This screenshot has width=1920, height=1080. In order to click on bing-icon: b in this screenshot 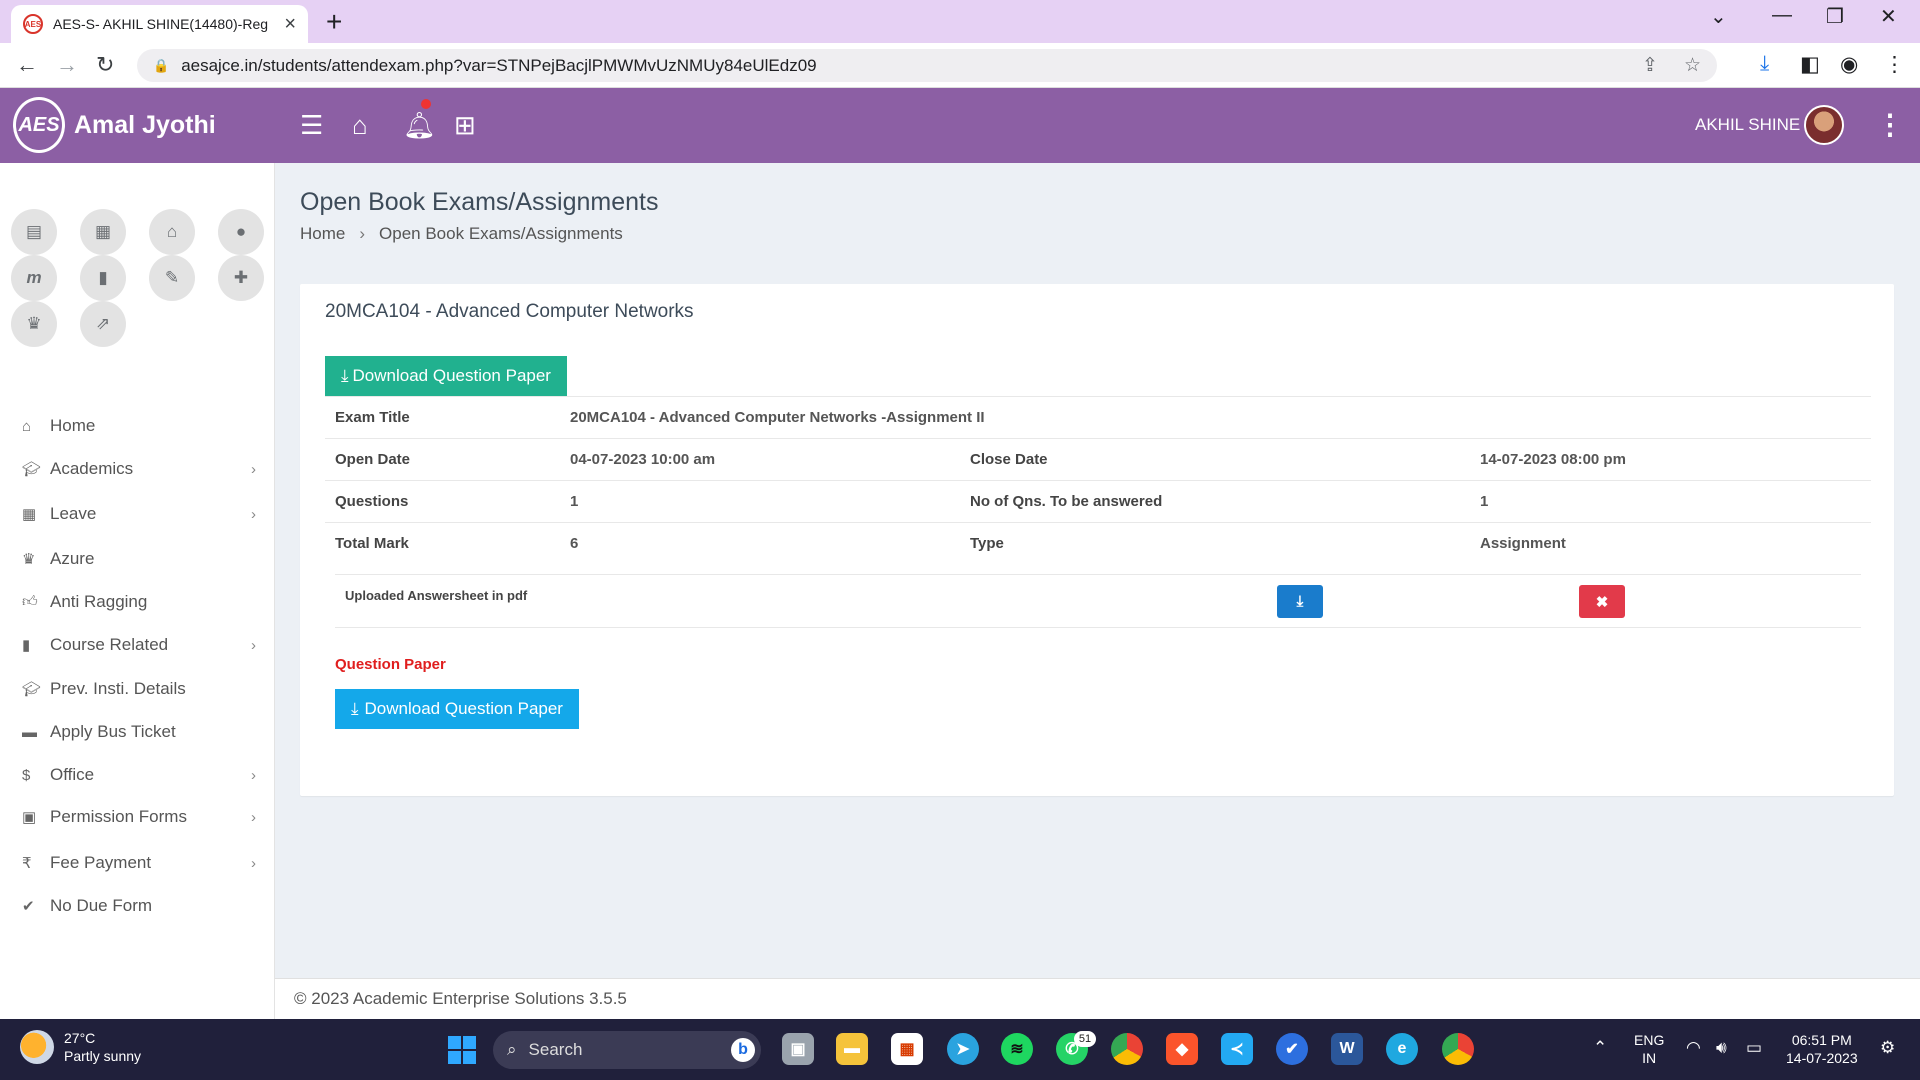, I will do `click(743, 1050)`.